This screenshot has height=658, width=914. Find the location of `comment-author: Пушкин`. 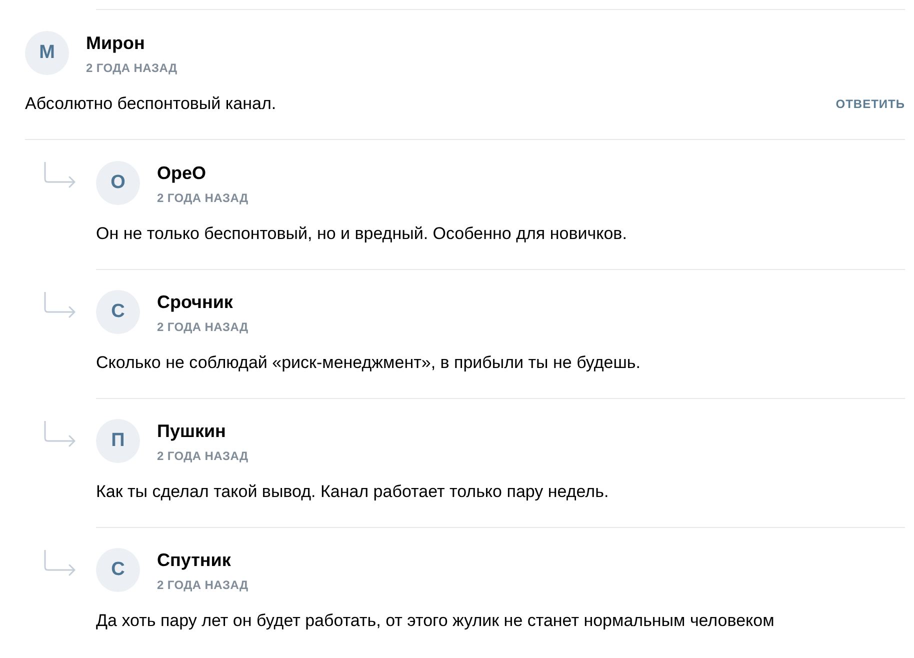

comment-author: Пушкин is located at coordinates (192, 431).